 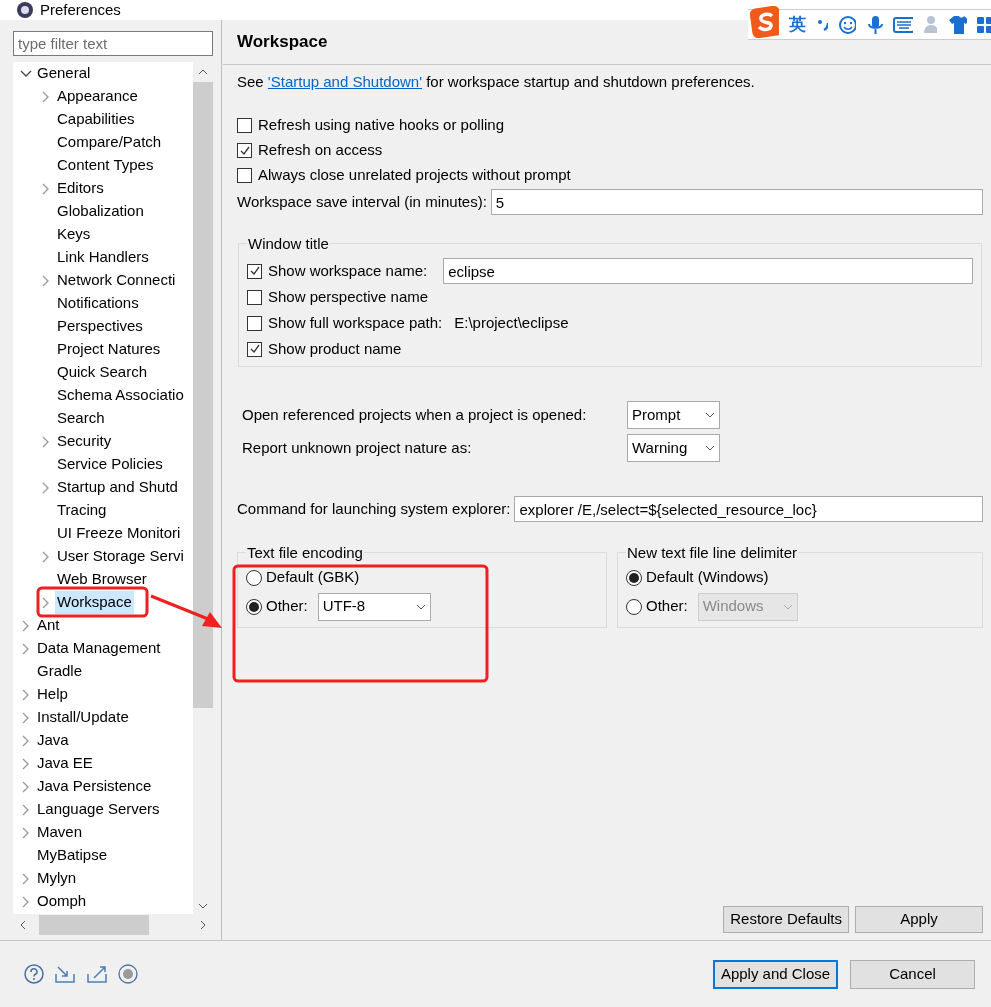 What do you see at coordinates (100, 326) in the screenshot?
I see `tree-item: Perspectives` at bounding box center [100, 326].